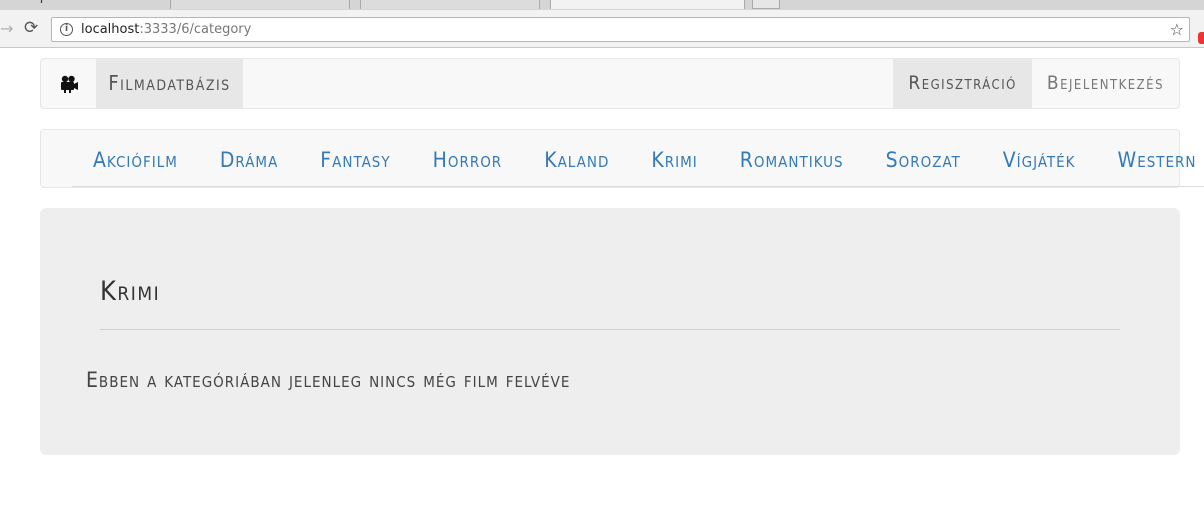 This screenshot has height=515, width=1204. I want to click on login-link: Bejelentkezés, so click(1105, 83).